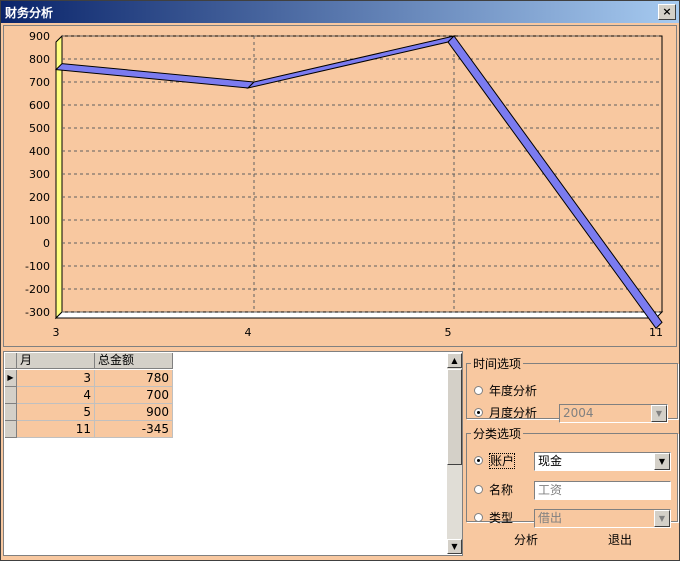 The image size is (680, 561). Describe the element at coordinates (56, 429) in the screenshot. I see `table-cell-month: 11` at that location.